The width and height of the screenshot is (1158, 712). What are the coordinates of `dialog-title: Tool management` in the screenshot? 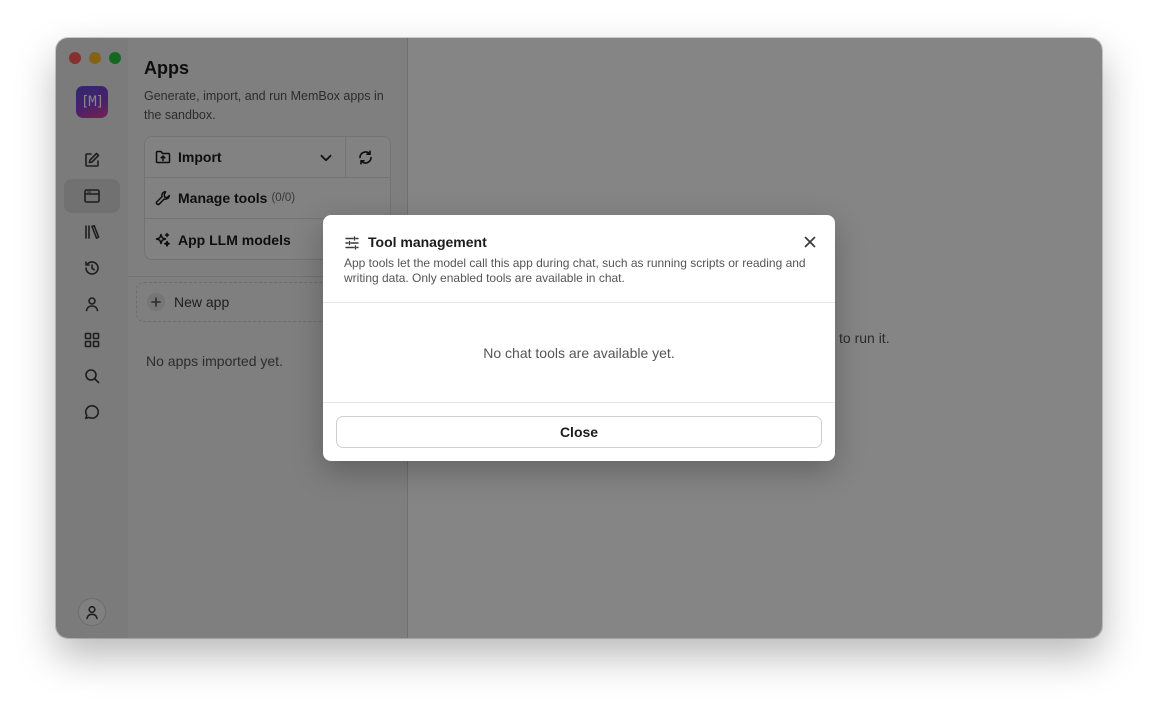 It's located at (427, 242).